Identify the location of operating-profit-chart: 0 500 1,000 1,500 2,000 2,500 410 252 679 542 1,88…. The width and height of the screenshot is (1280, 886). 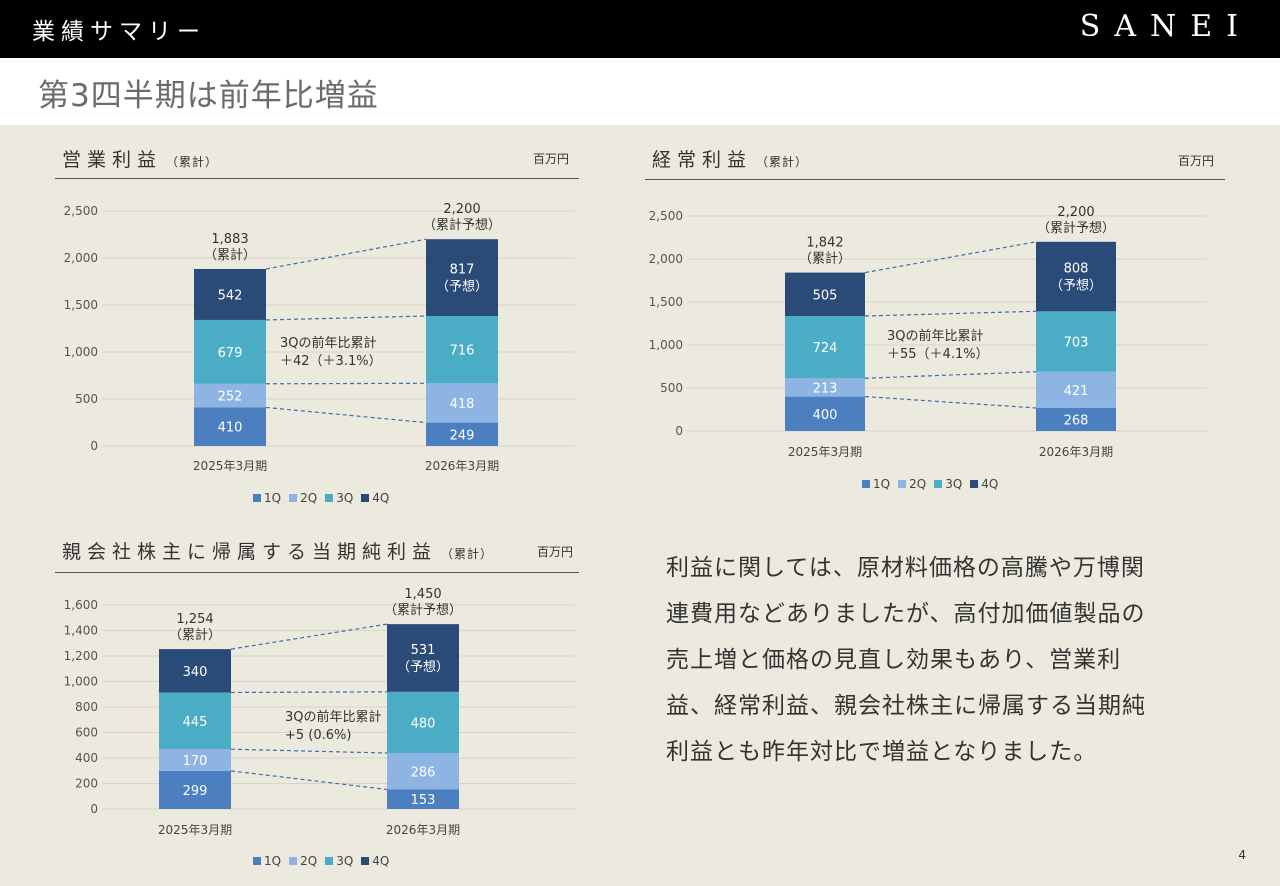
(319, 337).